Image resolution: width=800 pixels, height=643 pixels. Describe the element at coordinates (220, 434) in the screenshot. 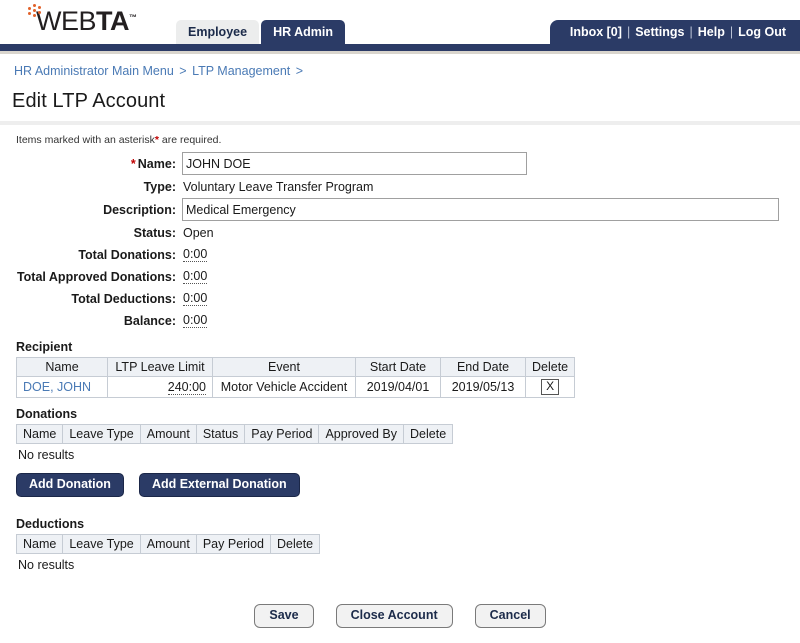

I see `donations-col-status: Status` at that location.